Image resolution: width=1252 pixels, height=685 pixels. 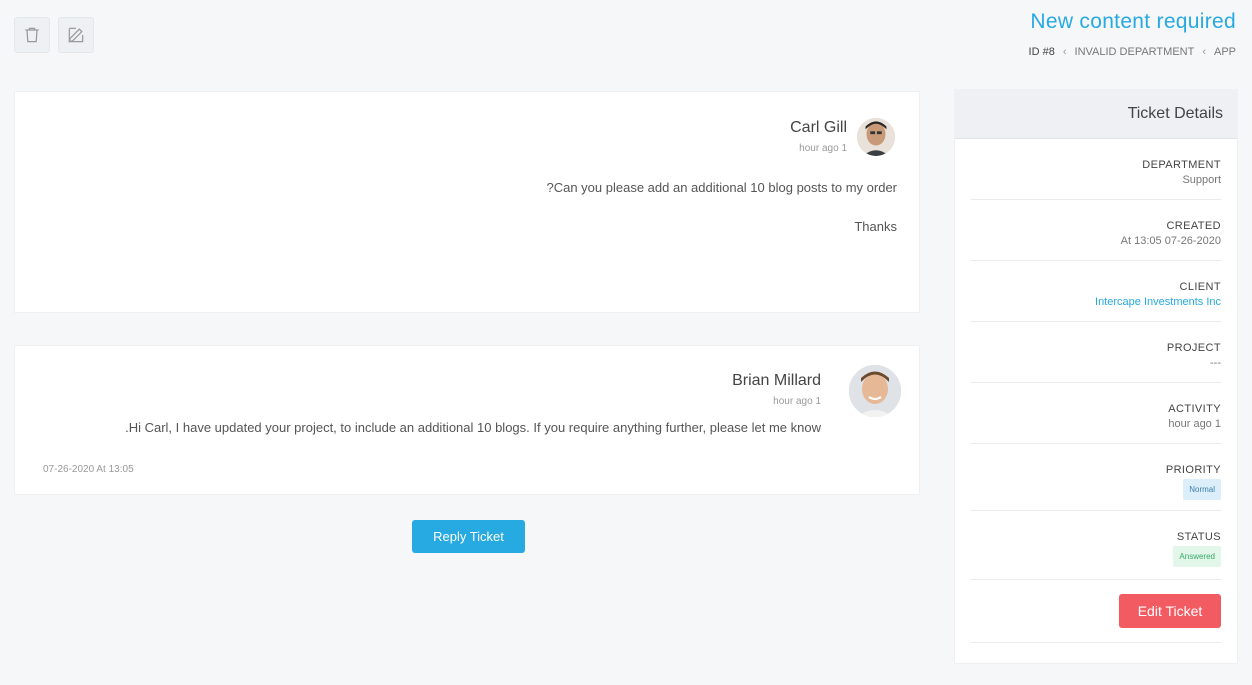 I want to click on edit-icon, so click(x=76, y=35).